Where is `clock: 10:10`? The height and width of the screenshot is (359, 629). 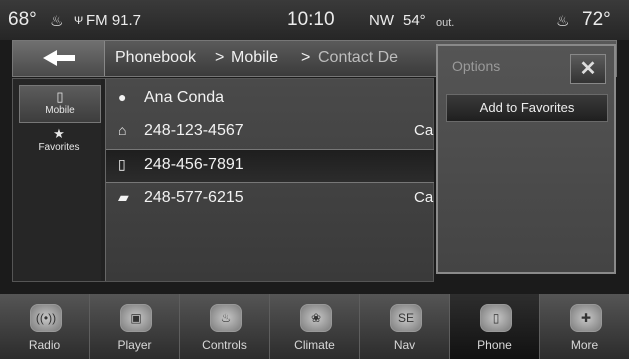
clock: 10:10 is located at coordinates (311, 19).